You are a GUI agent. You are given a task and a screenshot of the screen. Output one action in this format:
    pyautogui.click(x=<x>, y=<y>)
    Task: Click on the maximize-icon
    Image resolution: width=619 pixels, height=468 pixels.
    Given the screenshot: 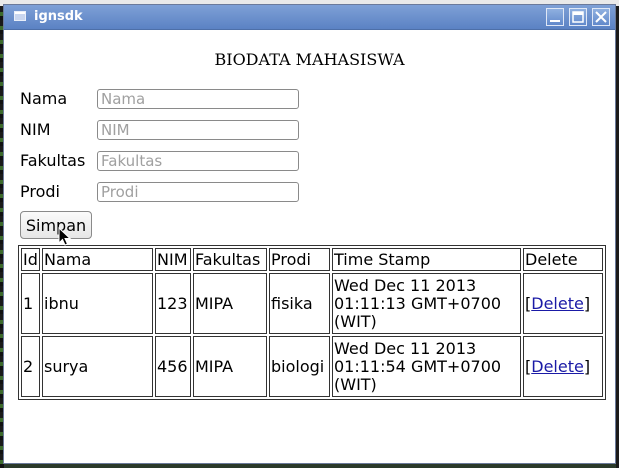 What is the action you would take?
    pyautogui.click(x=578, y=17)
    